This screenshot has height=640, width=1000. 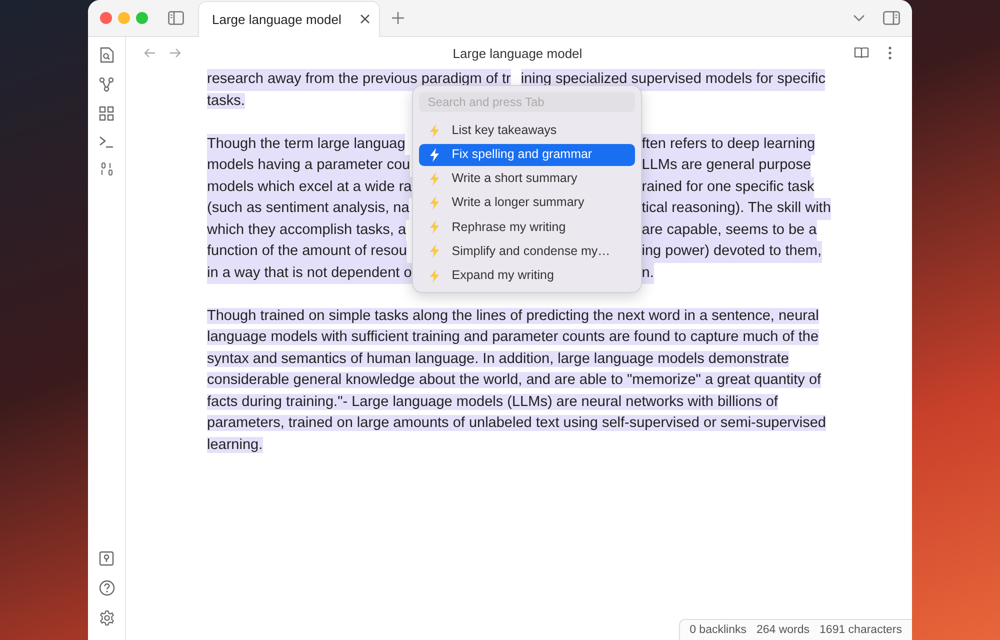 I want to click on vault-icon, so click(x=106, y=558).